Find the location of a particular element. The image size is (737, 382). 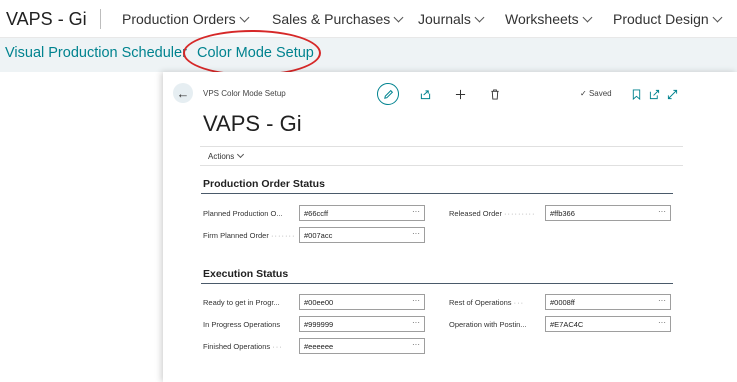

actions-menu: Actions is located at coordinates (226, 155).